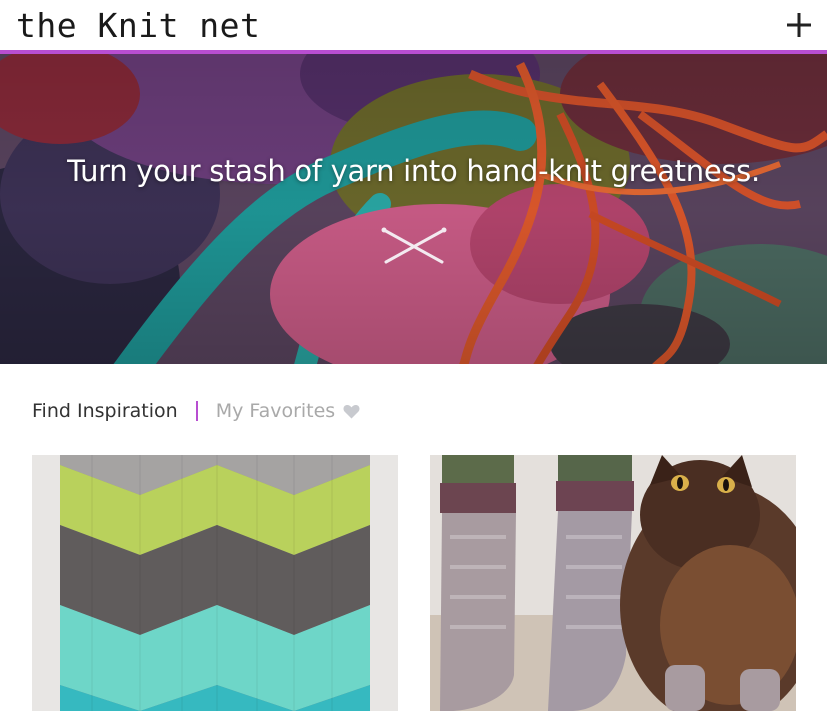  Describe the element at coordinates (351, 411) in the screenshot. I see `heart-icon` at that location.